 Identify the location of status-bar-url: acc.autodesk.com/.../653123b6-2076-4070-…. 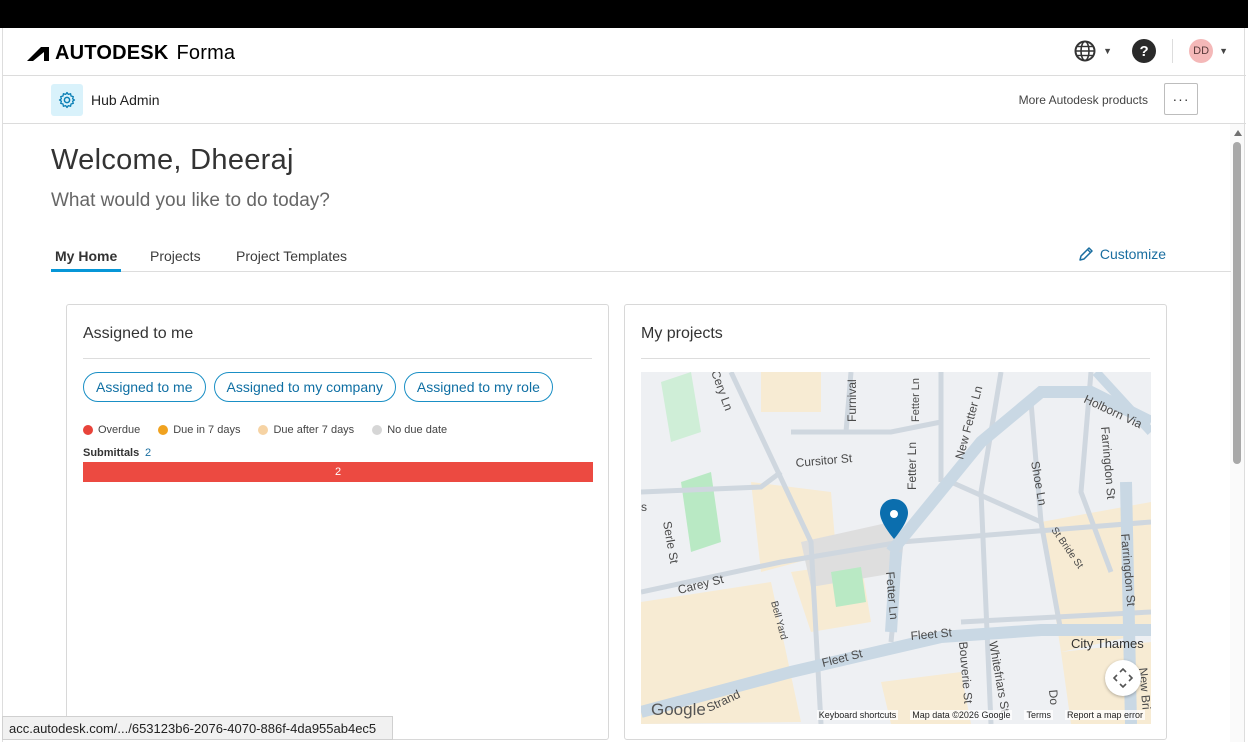
(198, 728).